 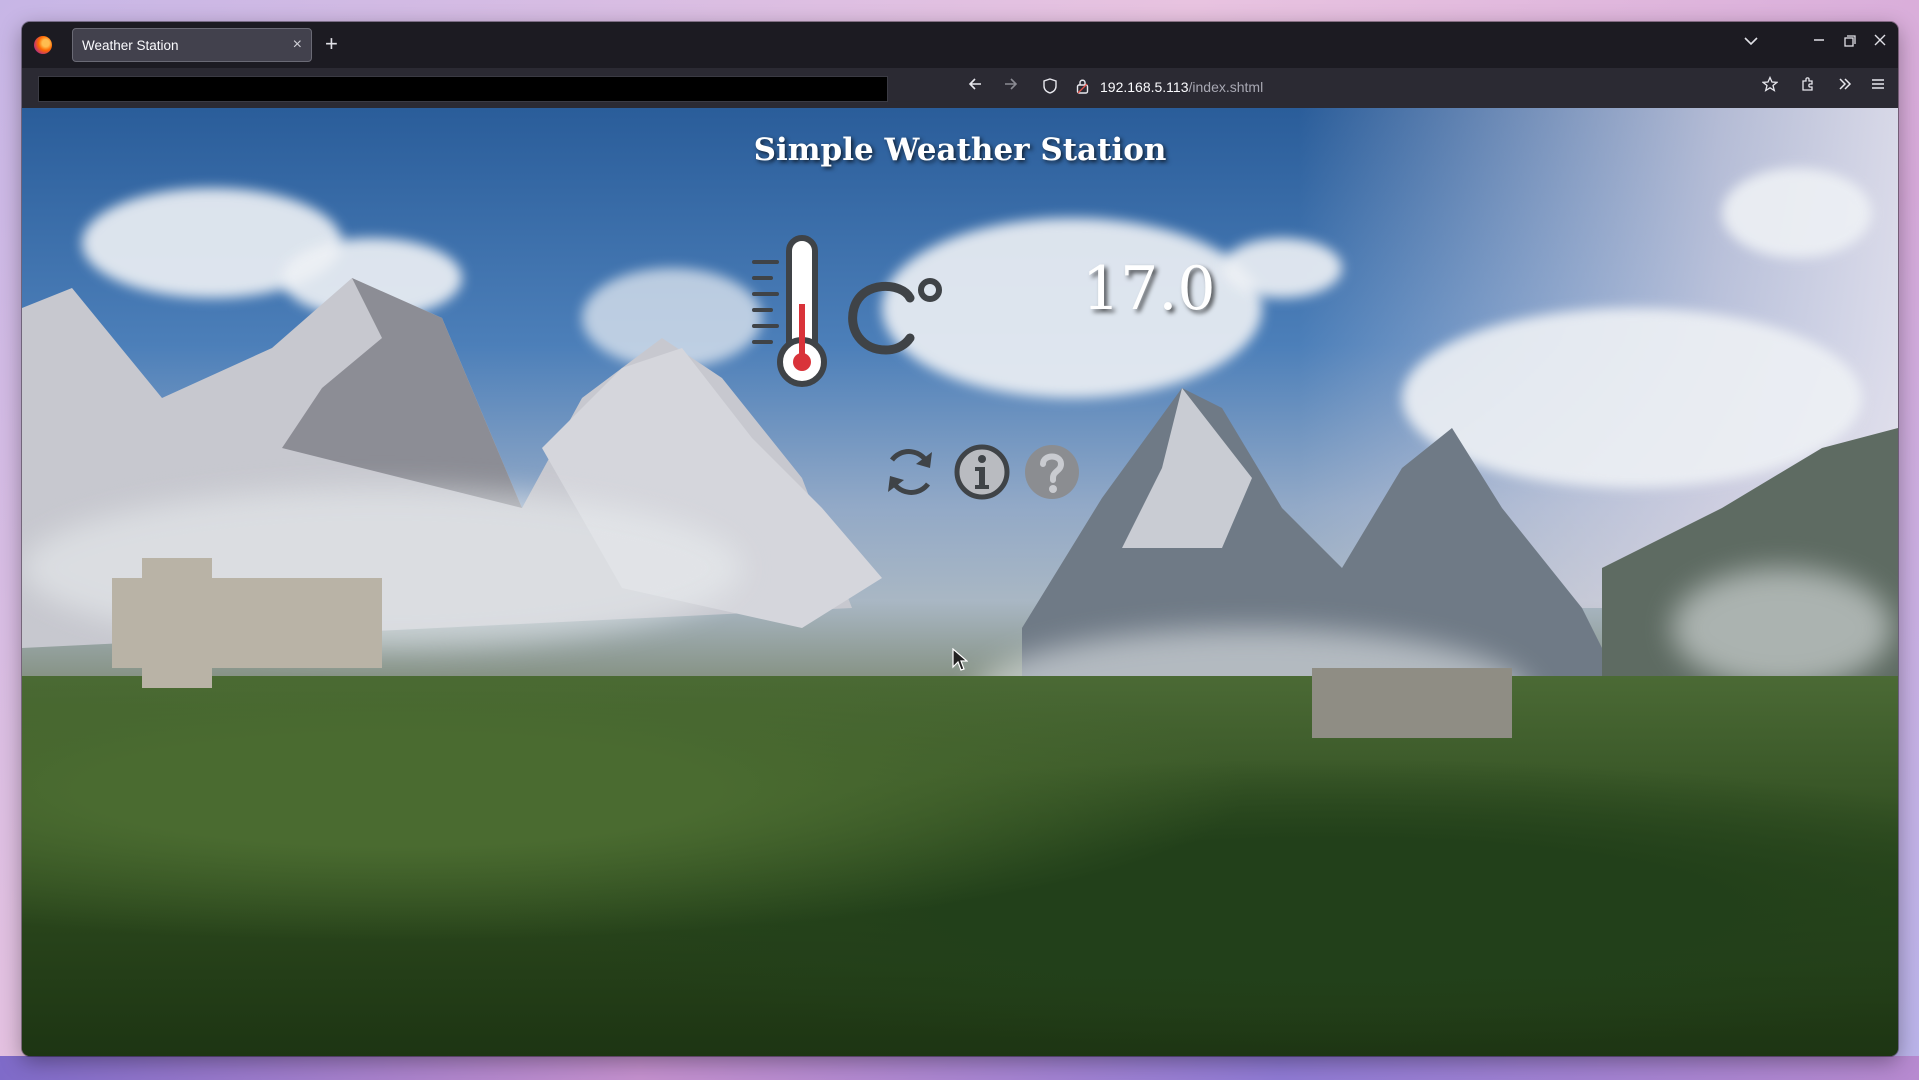 I want to click on refresh-icon, so click(x=910, y=472).